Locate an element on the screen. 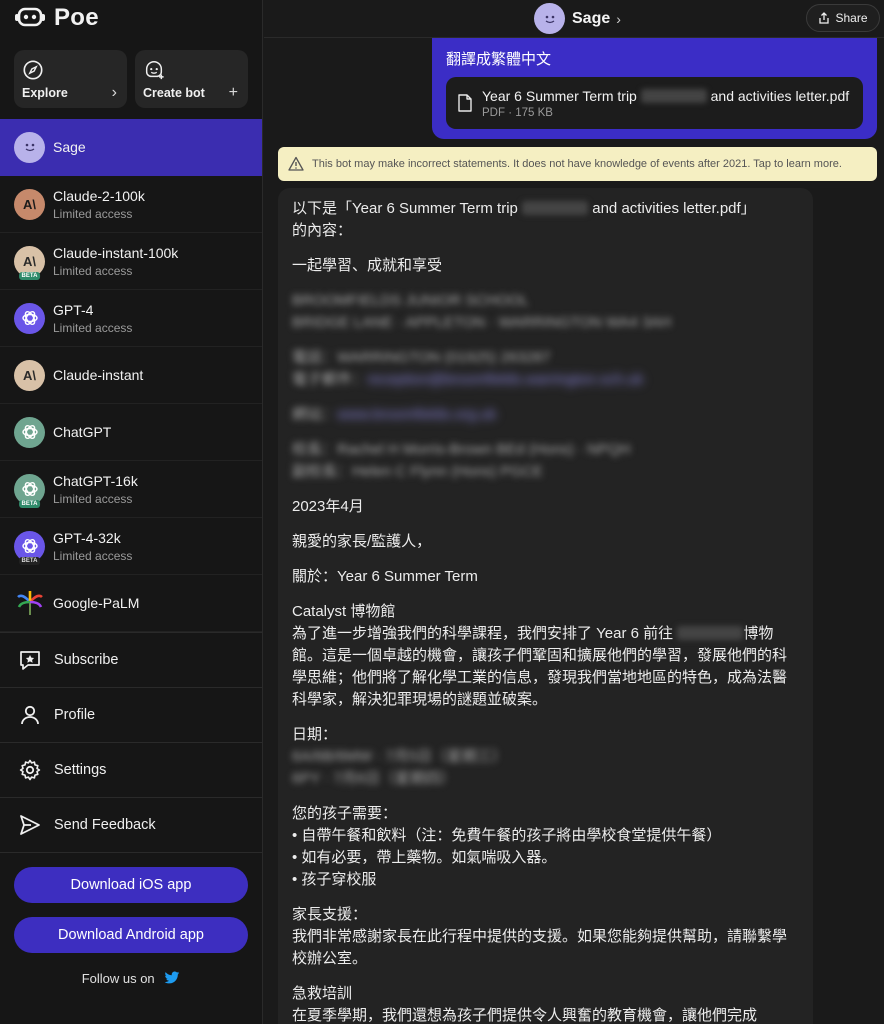 This screenshot has height=1024, width=884. subscribe-link: Subscribe is located at coordinates (131, 659).